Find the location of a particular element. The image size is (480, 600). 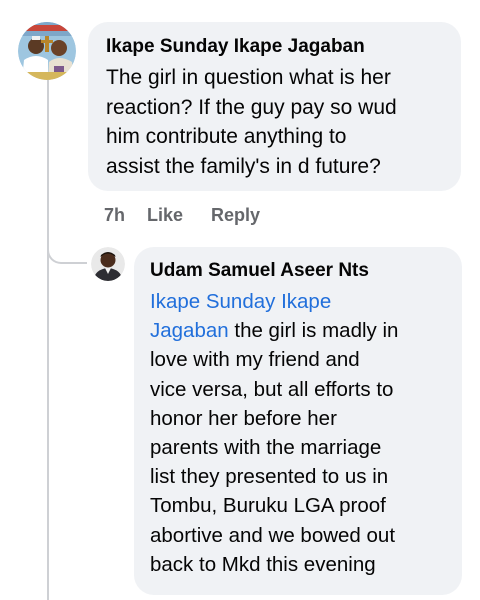

reply-line: vice versa, but all efforts to is located at coordinates (272, 389).